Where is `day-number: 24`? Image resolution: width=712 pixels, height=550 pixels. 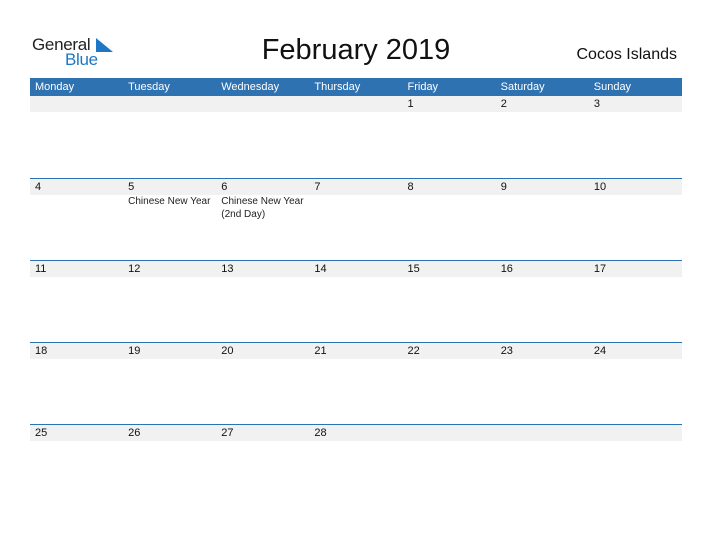 day-number: 24 is located at coordinates (600, 351).